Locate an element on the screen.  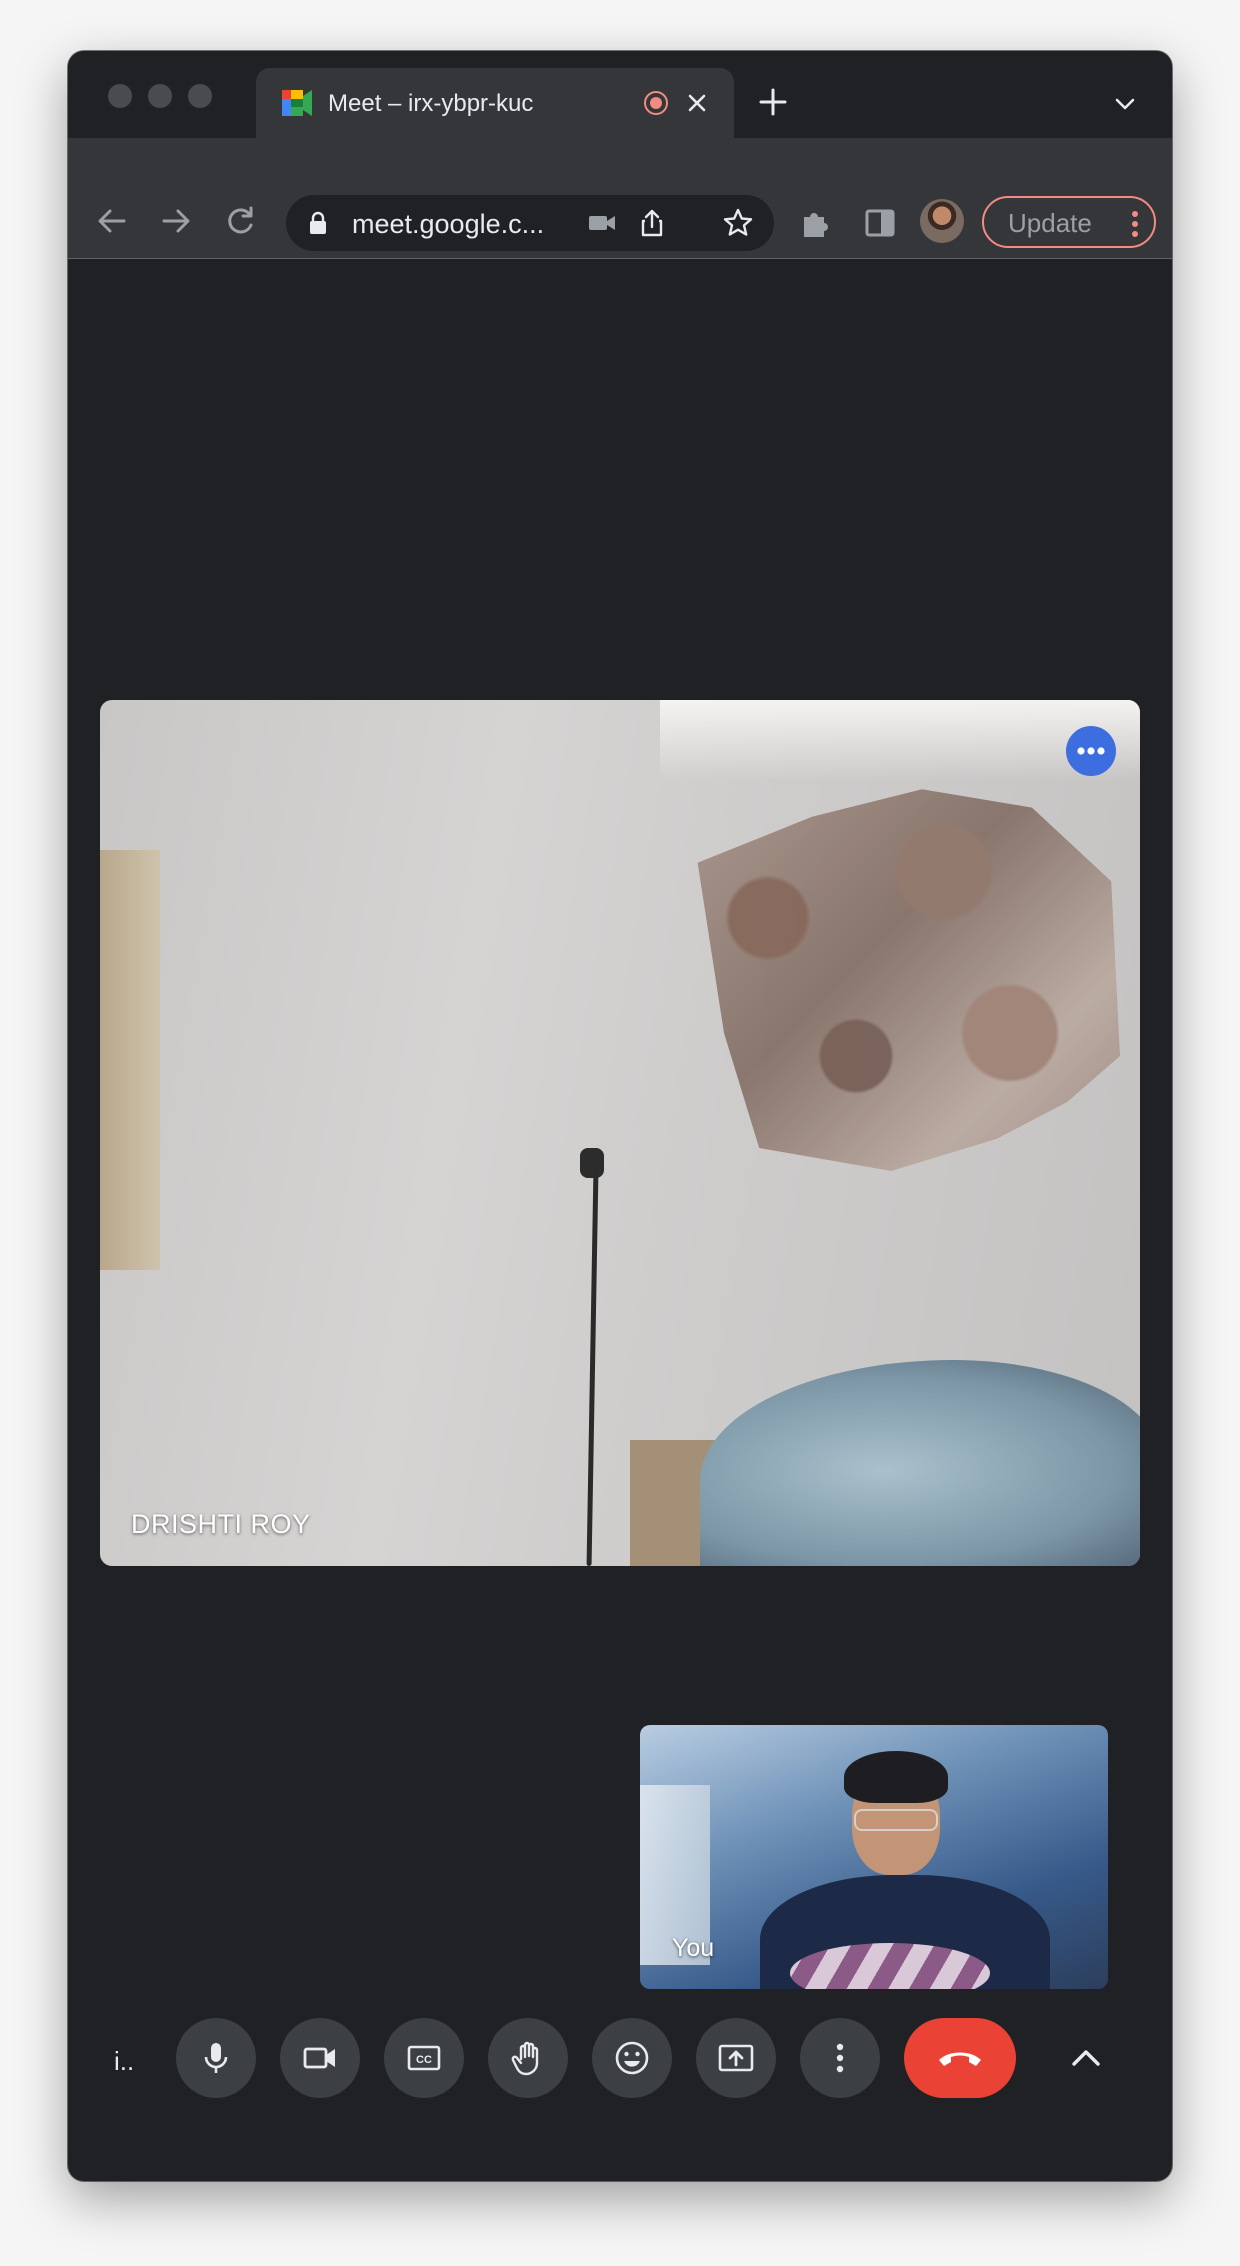
call-end-icon is located at coordinates (960, 2059).